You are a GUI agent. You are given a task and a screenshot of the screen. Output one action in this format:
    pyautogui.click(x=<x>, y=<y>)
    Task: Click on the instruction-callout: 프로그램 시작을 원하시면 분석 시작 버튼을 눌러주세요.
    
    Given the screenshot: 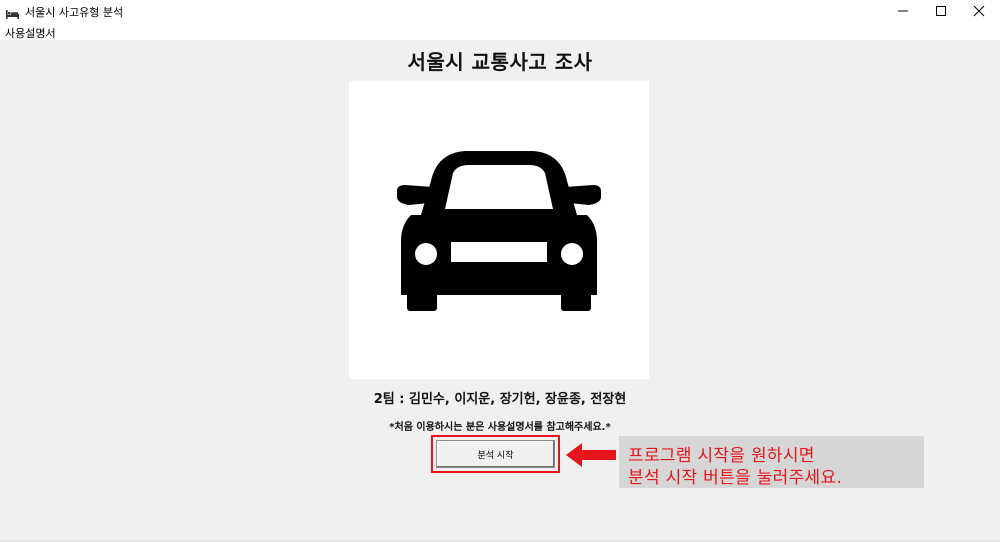 What is the action you would take?
    pyautogui.click(x=771, y=462)
    